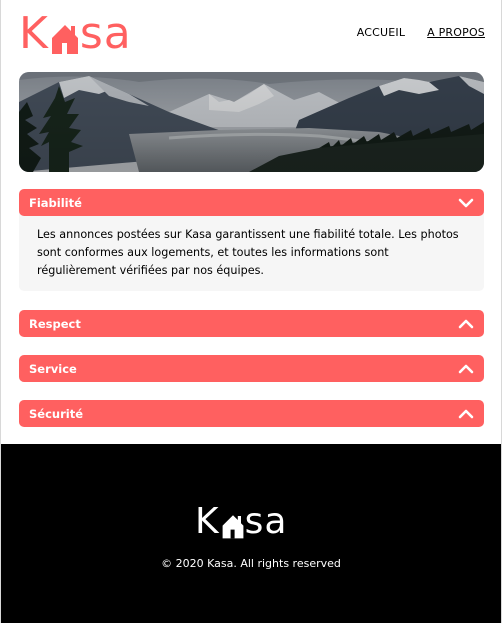  I want to click on copyright-text: © 2020 Kasa. All rights reserved, so click(251, 563).